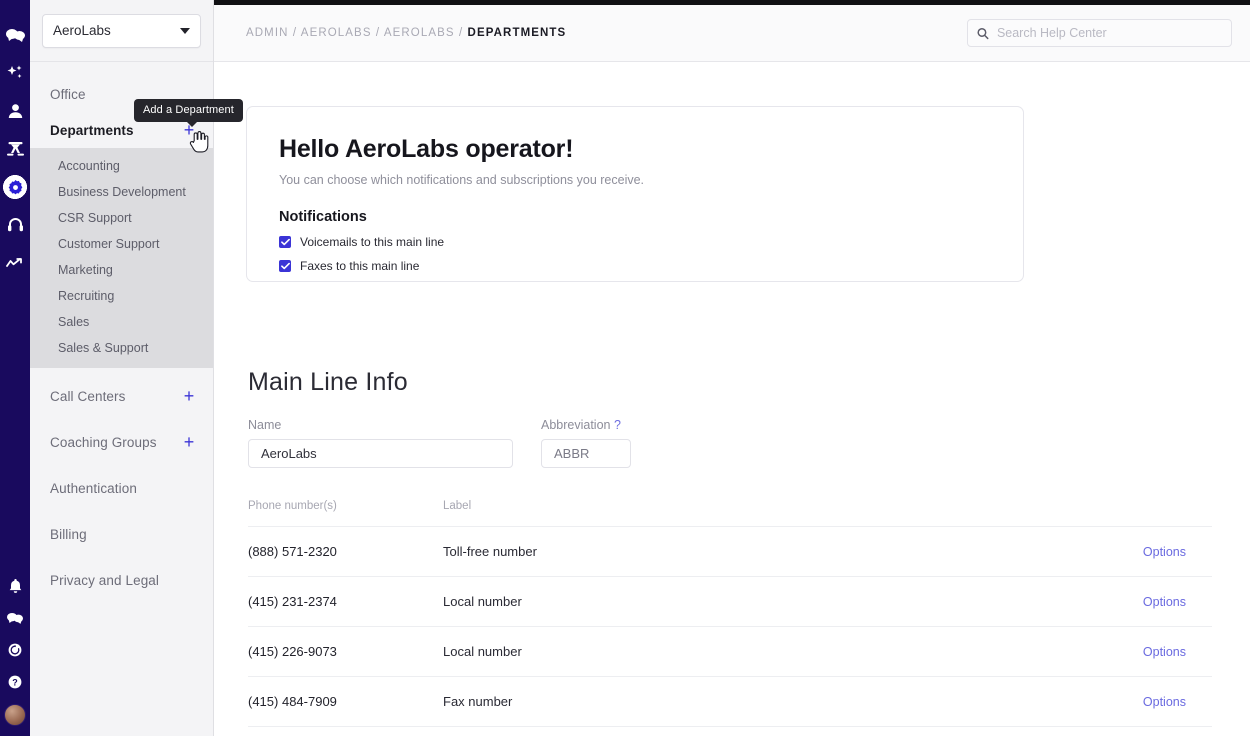 This screenshot has width=1250, height=736. I want to click on abbreviation-field-group: Abbreviation ? ABBR, so click(586, 443).